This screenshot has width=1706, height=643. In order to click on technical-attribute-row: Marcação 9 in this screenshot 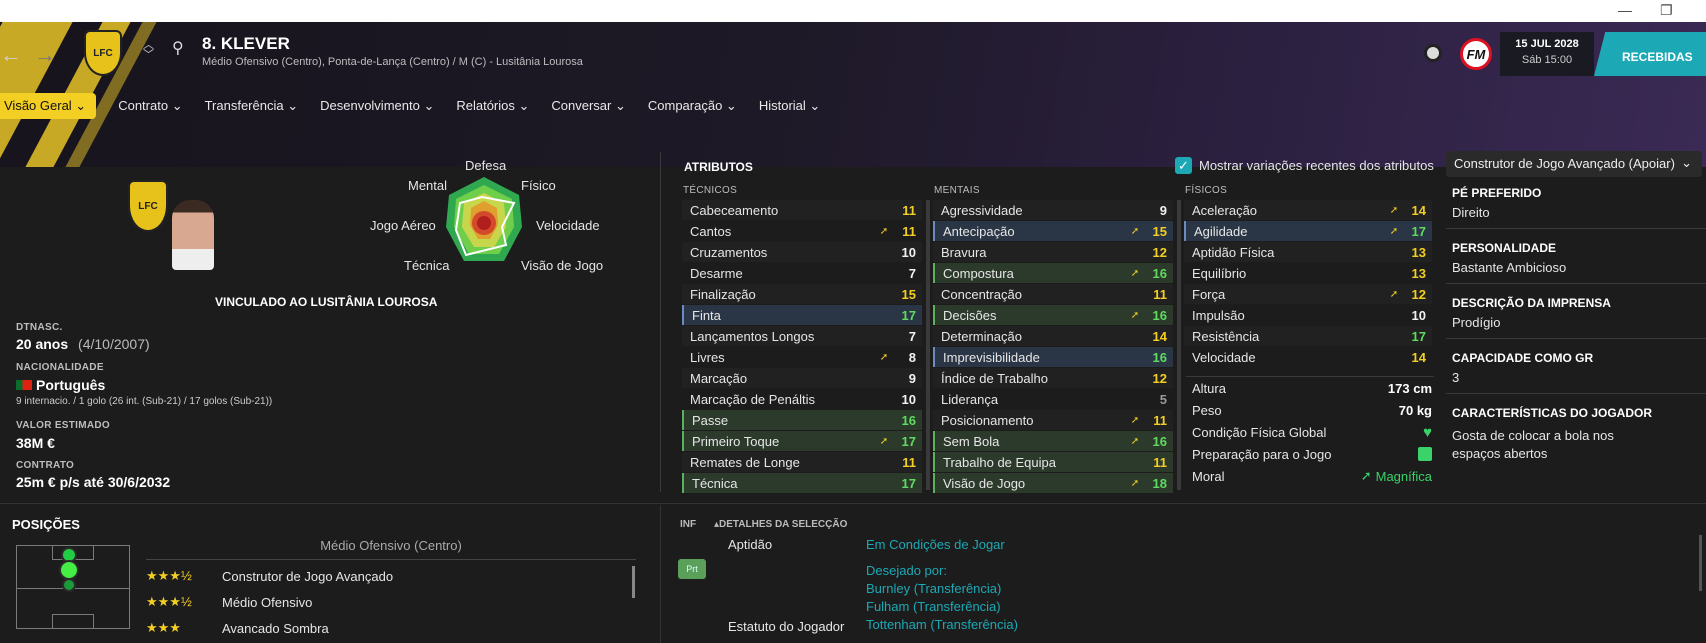, I will do `click(802, 378)`.